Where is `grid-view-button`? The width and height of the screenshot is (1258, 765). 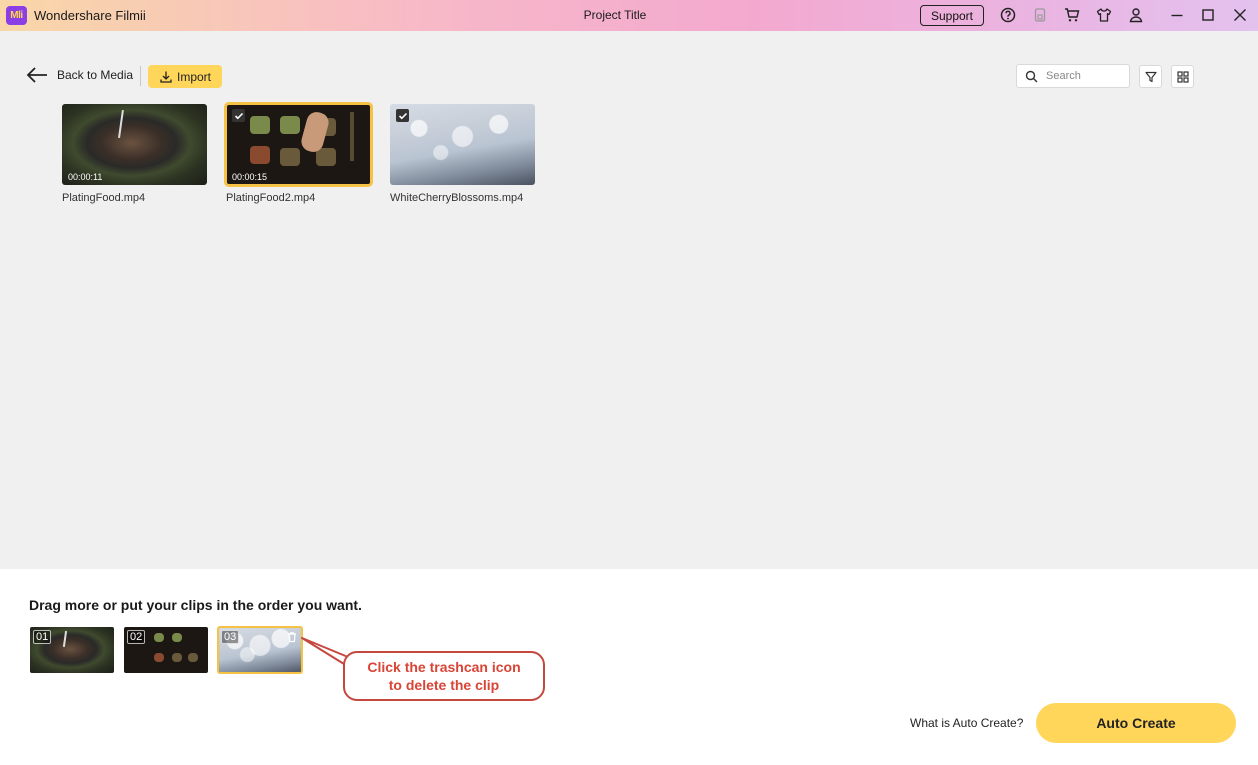 grid-view-button is located at coordinates (1182, 76).